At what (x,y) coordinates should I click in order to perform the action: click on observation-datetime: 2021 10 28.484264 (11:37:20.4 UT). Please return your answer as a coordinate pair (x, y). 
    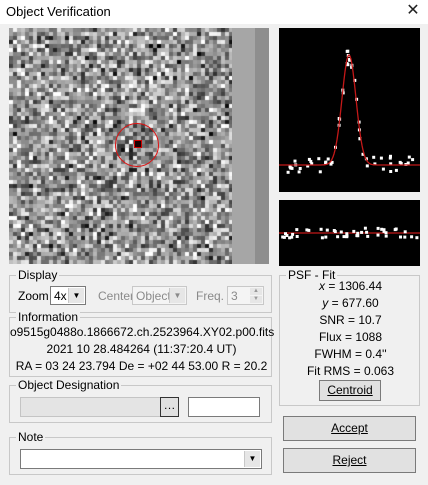
    Looking at the image, I should click on (141, 349).